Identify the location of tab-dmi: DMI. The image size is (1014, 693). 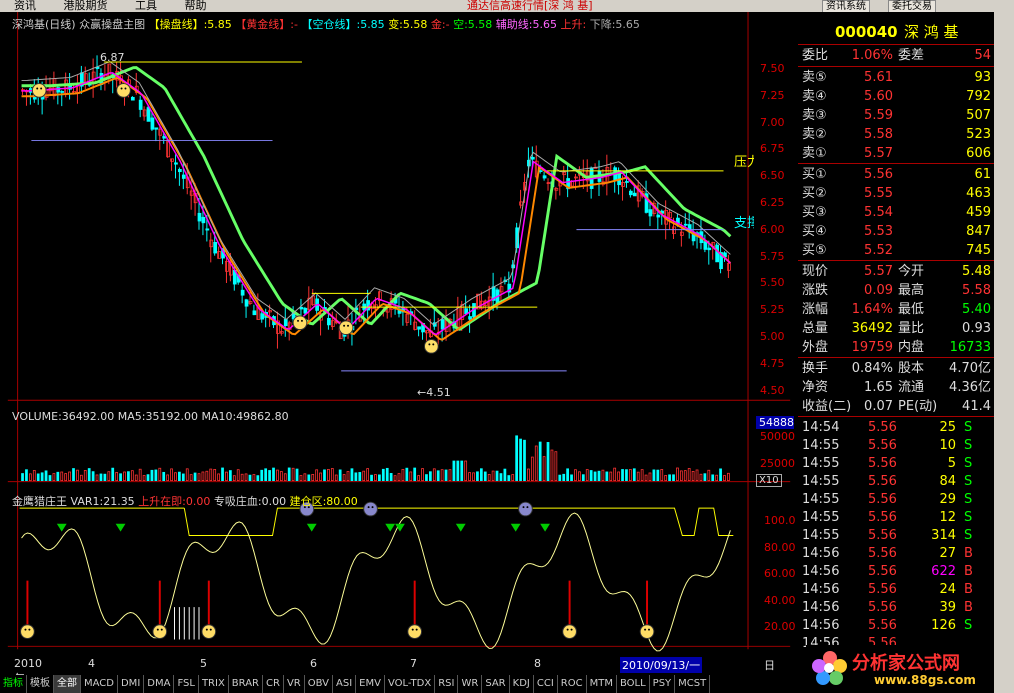
(131, 684).